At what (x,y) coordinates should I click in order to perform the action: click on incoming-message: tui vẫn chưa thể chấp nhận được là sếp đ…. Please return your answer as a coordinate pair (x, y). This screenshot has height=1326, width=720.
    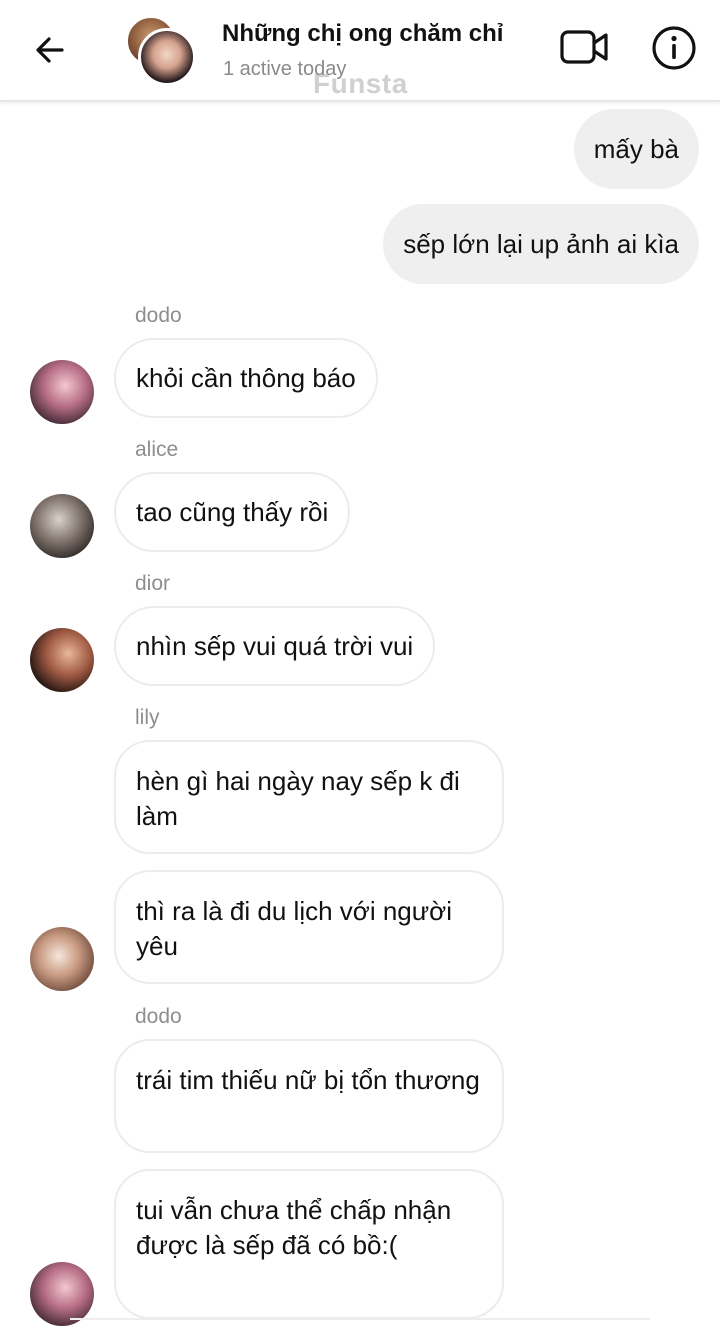
    Looking at the image, I should click on (309, 1244).